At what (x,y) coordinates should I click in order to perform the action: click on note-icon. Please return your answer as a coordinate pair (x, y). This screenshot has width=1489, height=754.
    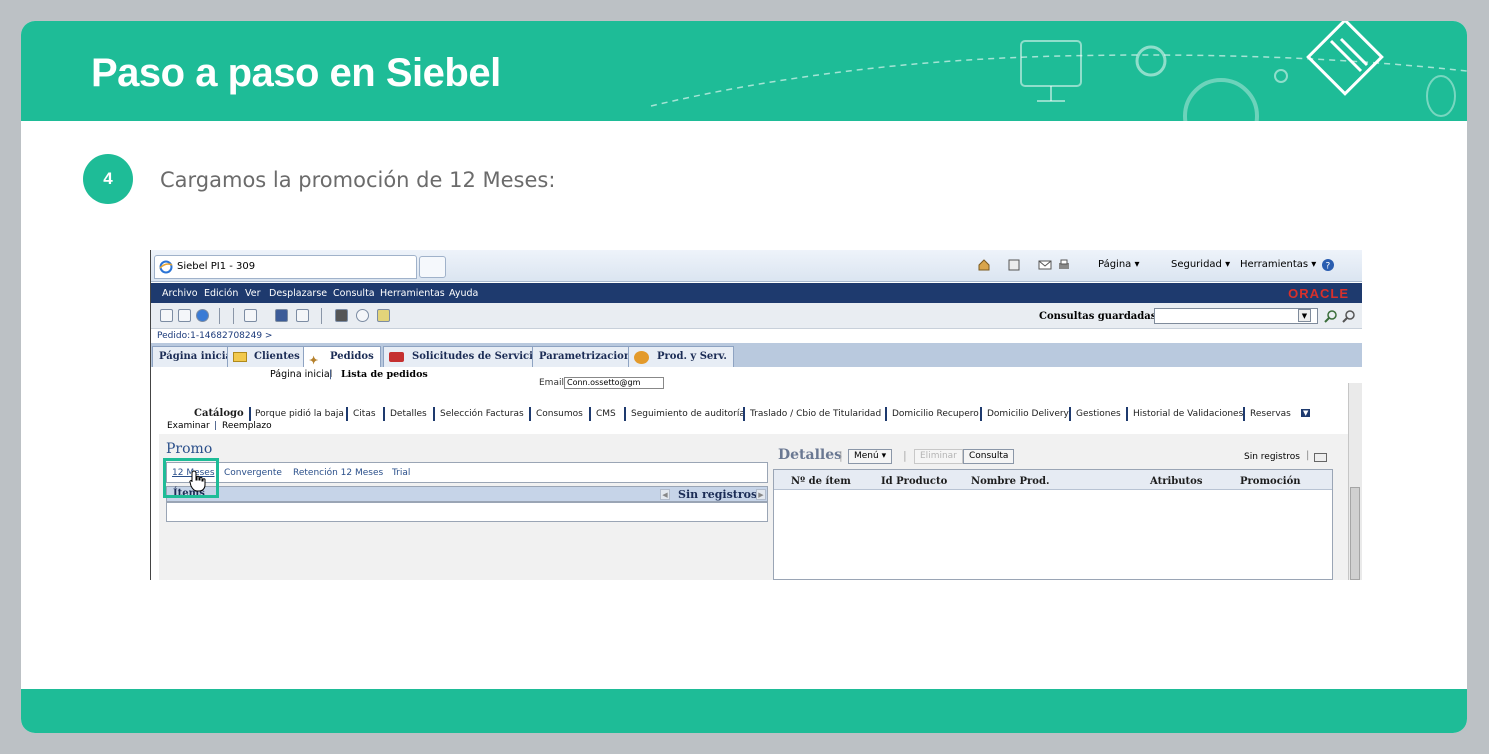
    Looking at the image, I should click on (302, 315).